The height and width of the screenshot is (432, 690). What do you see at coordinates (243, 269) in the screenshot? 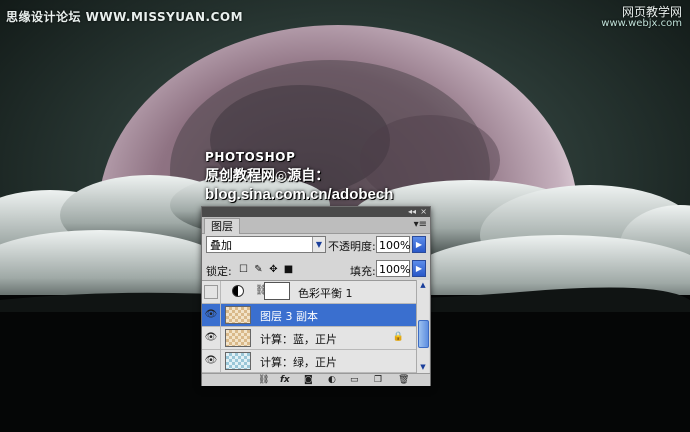
I see `lock-transparency-icon: ☐` at bounding box center [243, 269].